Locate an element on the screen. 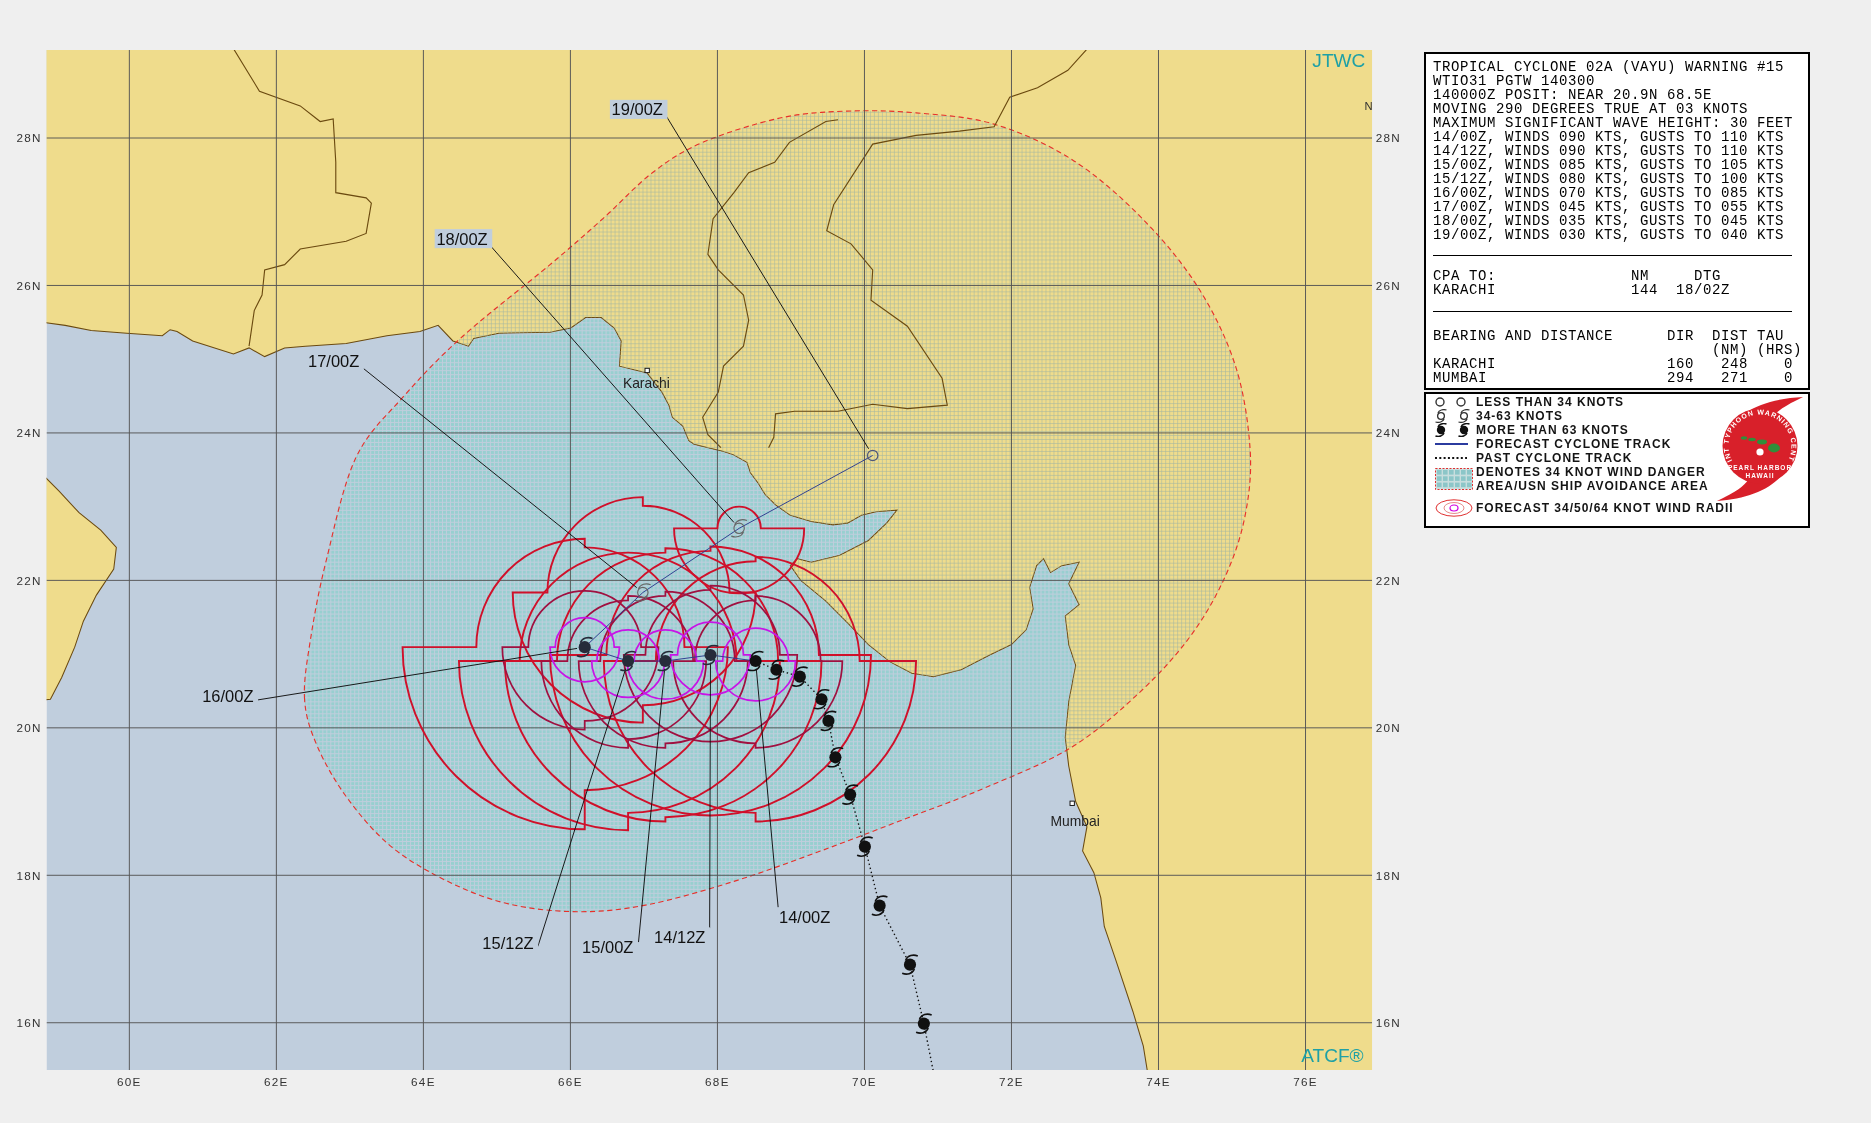  agency-label: JTWC is located at coordinates (1339, 60).